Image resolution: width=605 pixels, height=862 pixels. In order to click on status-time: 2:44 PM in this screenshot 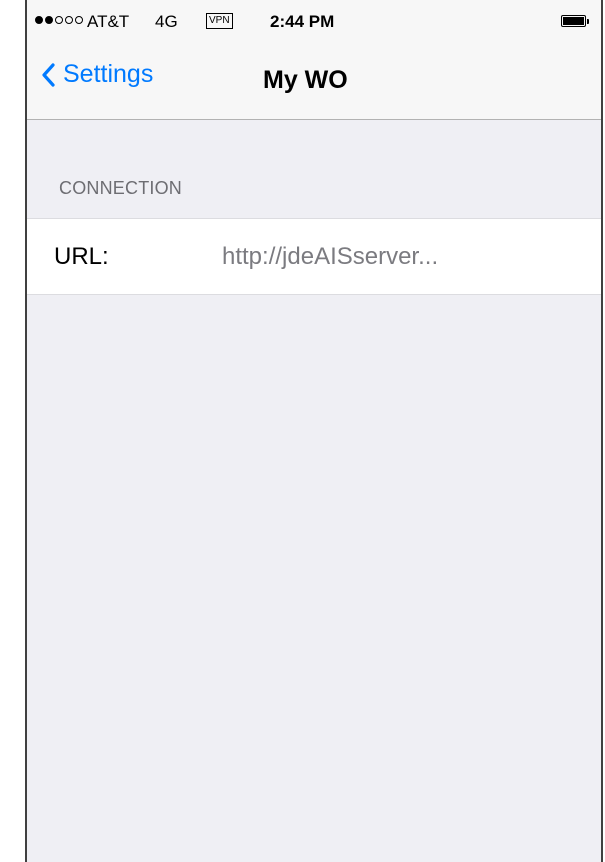, I will do `click(302, 21)`.